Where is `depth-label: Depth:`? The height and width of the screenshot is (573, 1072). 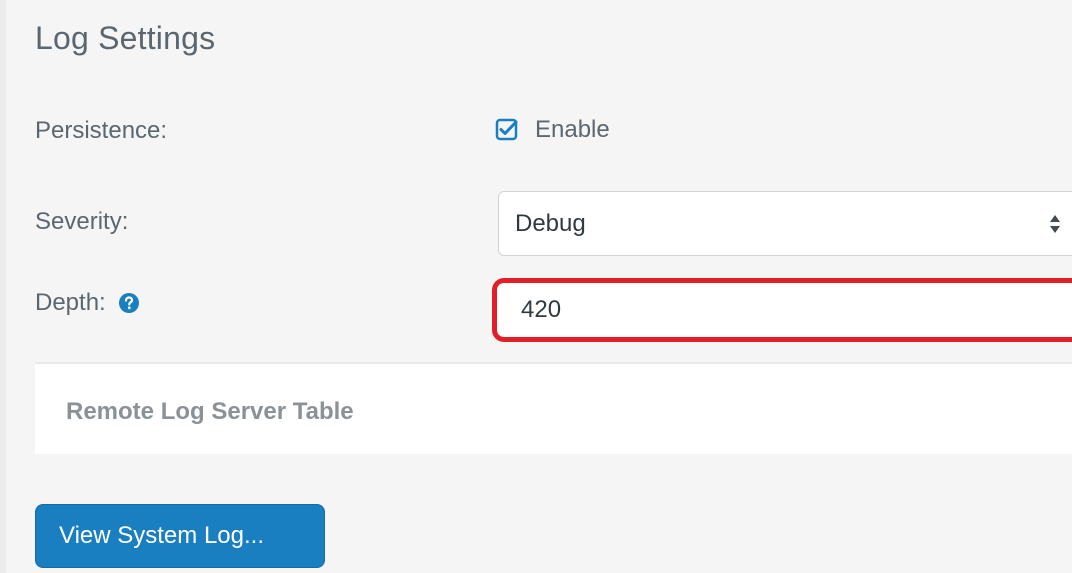 depth-label: Depth: is located at coordinates (70, 302).